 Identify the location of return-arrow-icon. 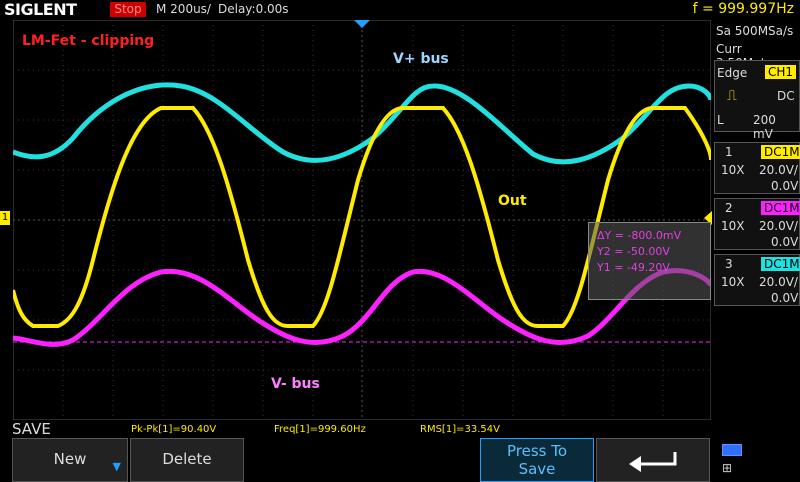
(653, 462).